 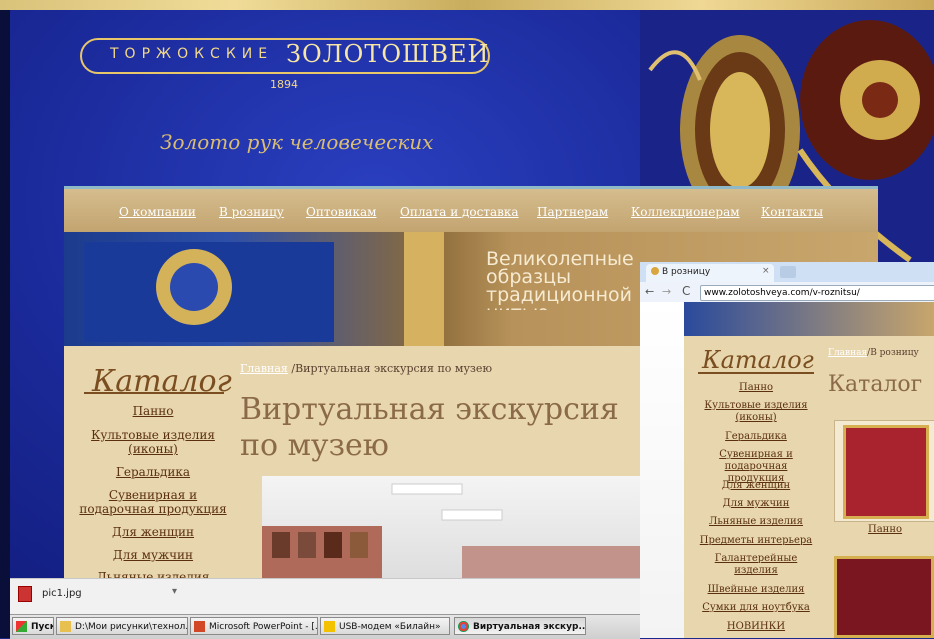 What do you see at coordinates (285, 61) in the screenshot?
I see `site-logo: ТОРЖОКСКИЕ ЗОЛОТОШВЕИ 1894` at bounding box center [285, 61].